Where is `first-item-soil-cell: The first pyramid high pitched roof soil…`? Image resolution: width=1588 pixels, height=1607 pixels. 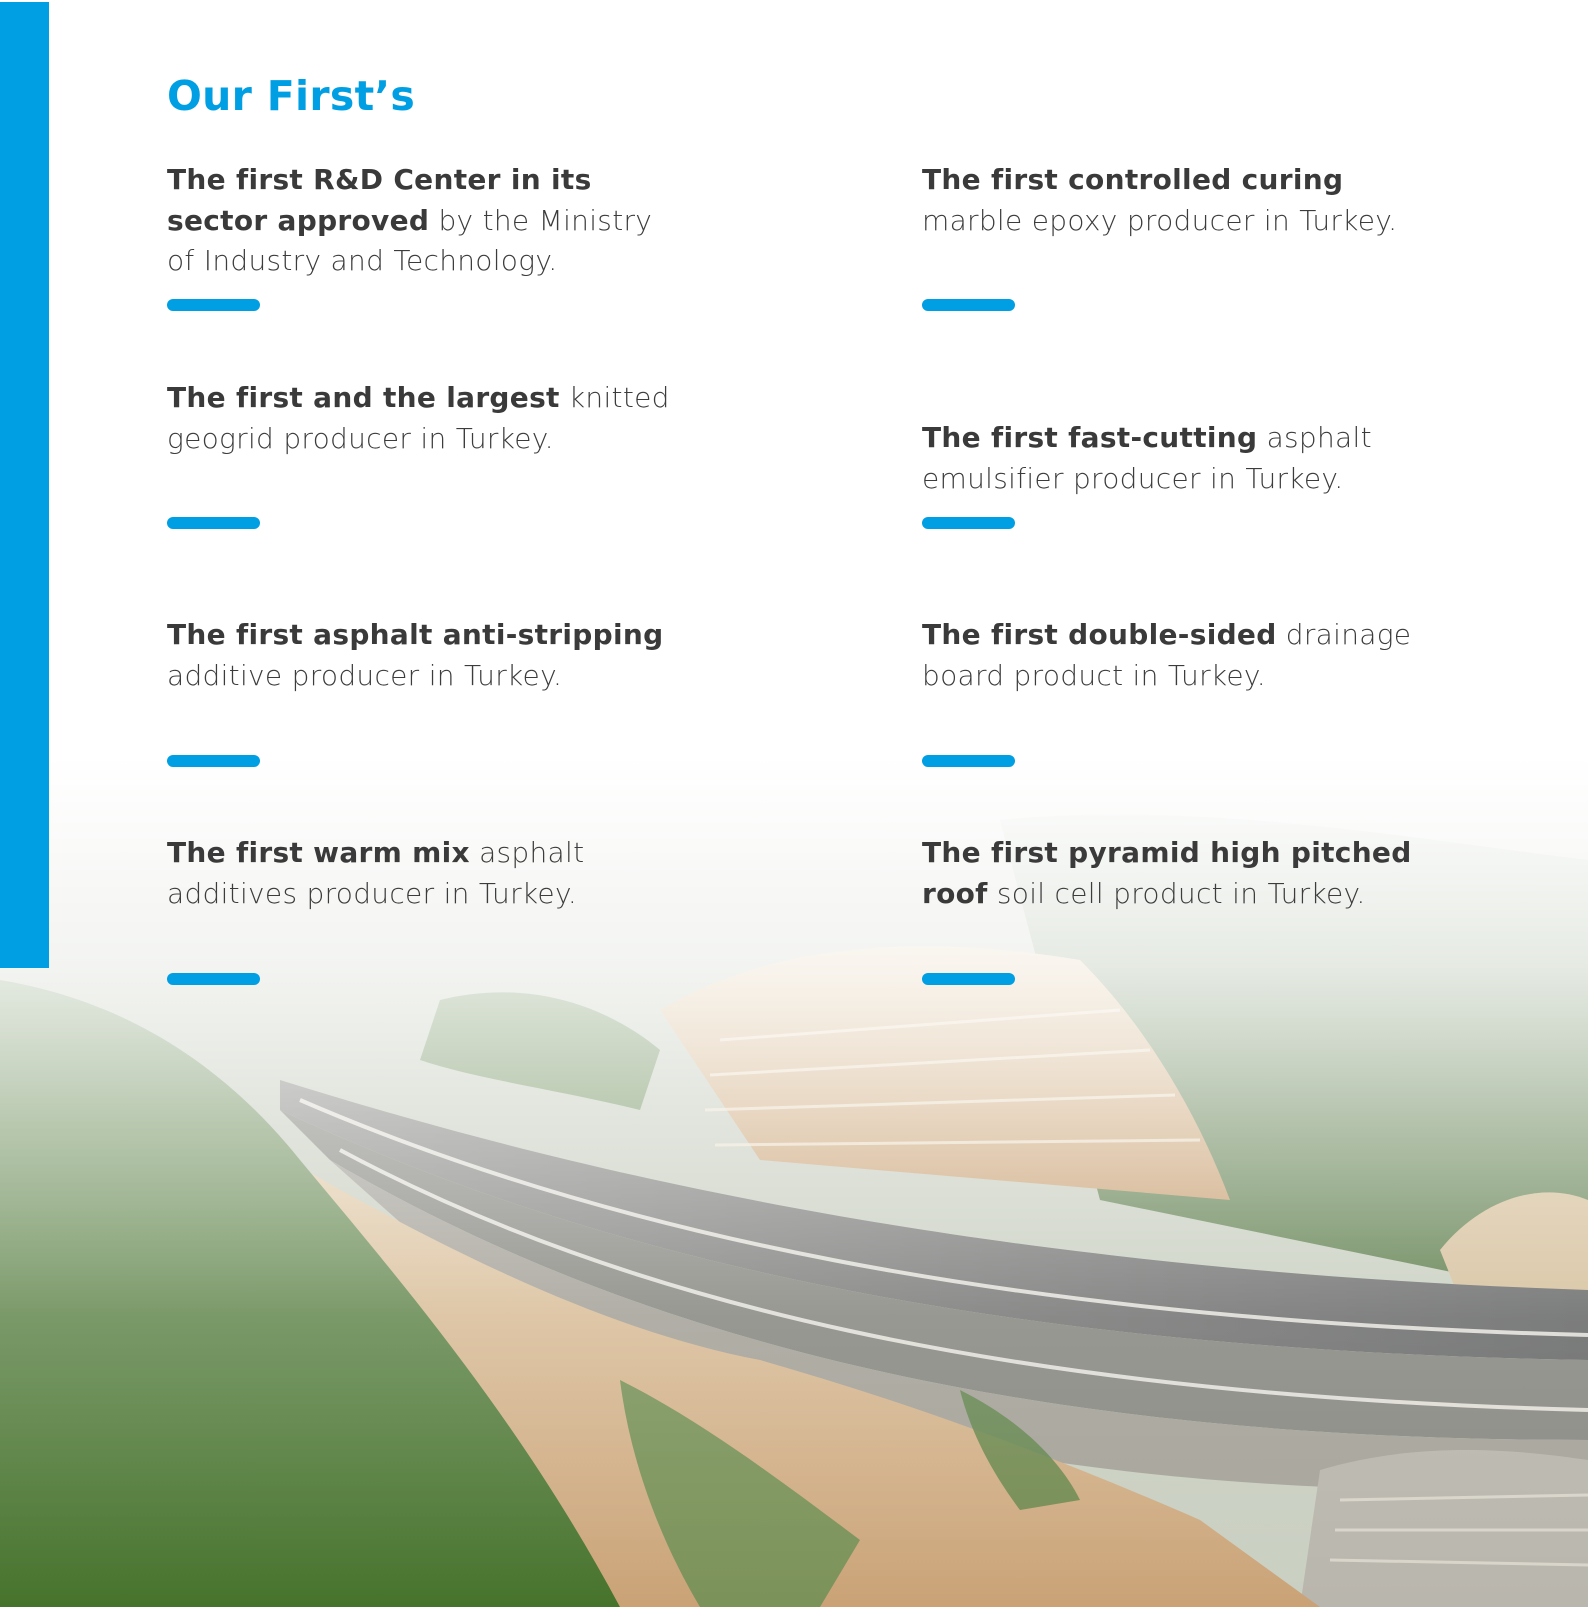
first-item-soil-cell: The first pyramid high pitched roof soil… is located at coordinates (1182, 873).